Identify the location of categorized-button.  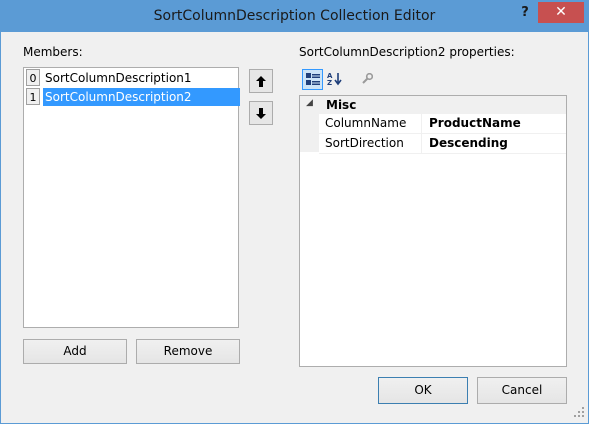
(312, 79).